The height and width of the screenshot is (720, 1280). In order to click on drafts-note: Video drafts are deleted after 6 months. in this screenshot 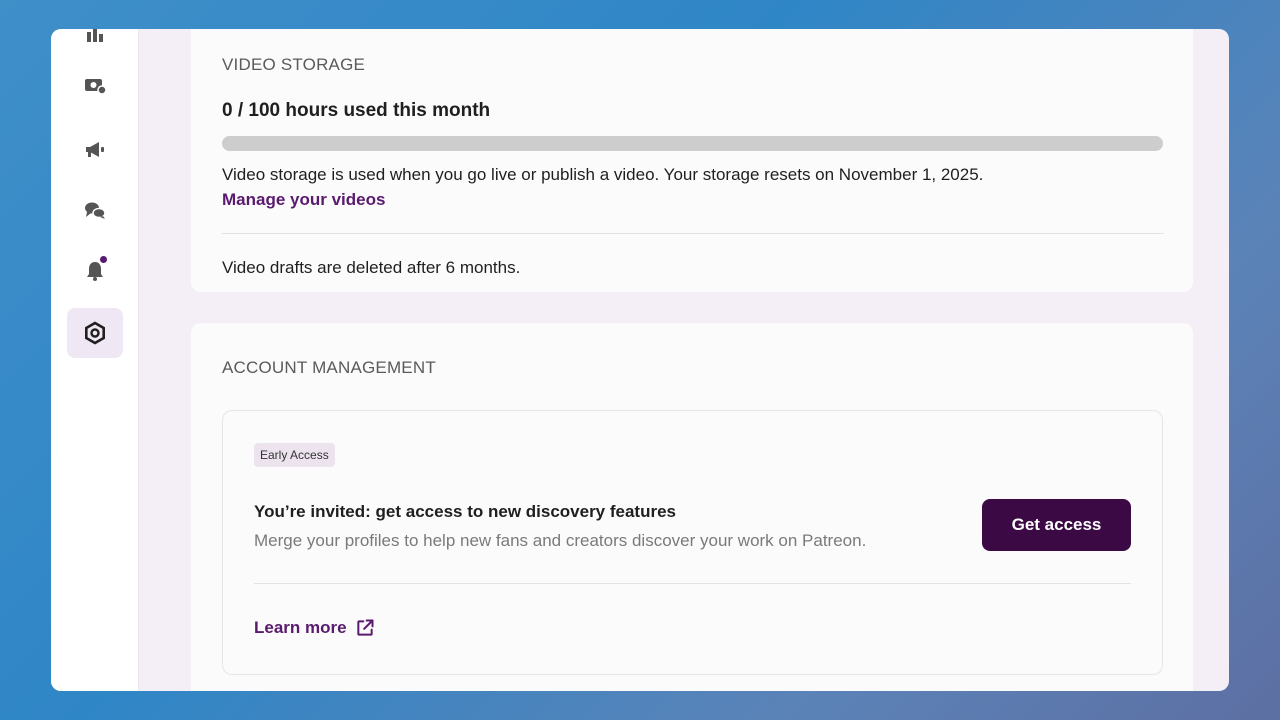, I will do `click(371, 267)`.